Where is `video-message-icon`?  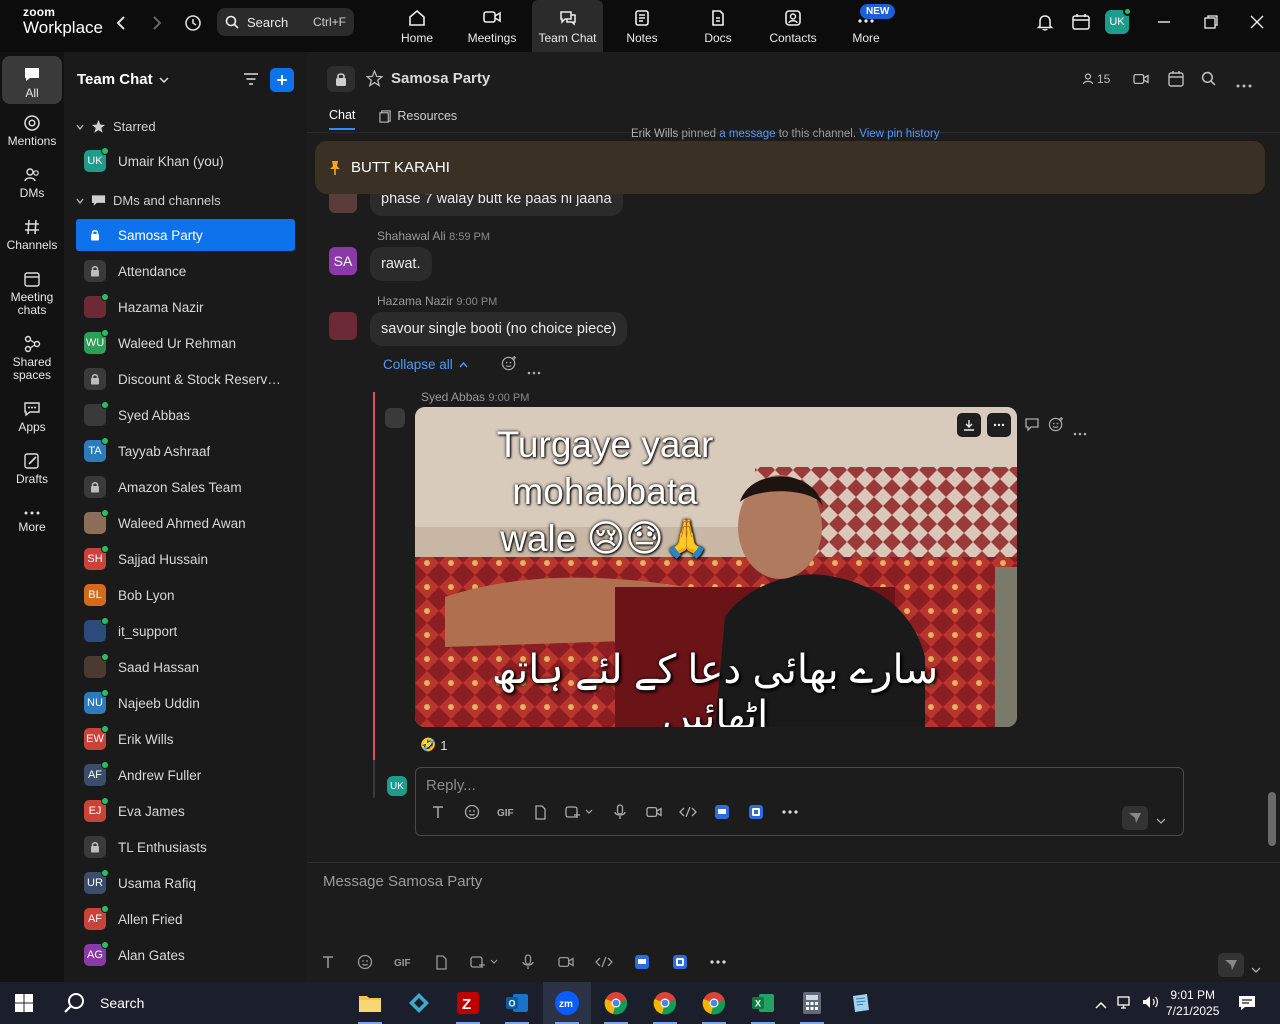
video-message-icon is located at coordinates (654, 812).